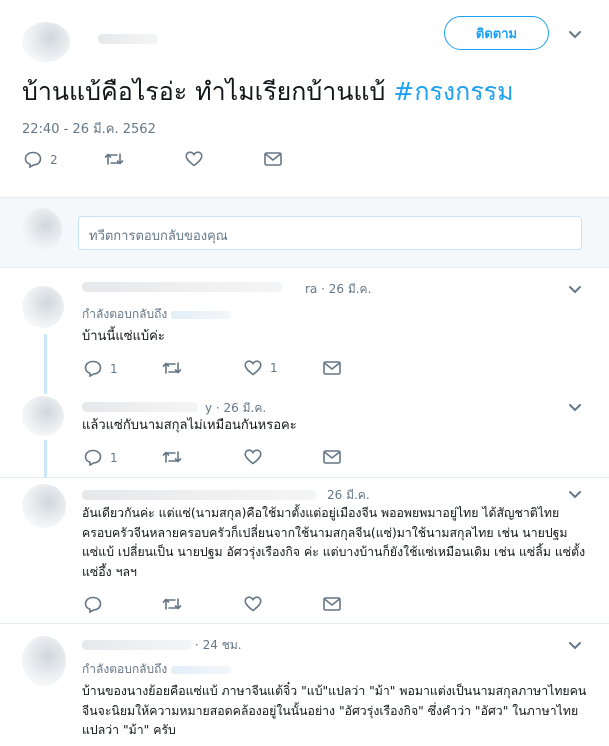 The image size is (609, 746). What do you see at coordinates (89, 128) in the screenshot?
I see `tweet-timestamp: 22:40 - 26 มี.ค. 2562` at bounding box center [89, 128].